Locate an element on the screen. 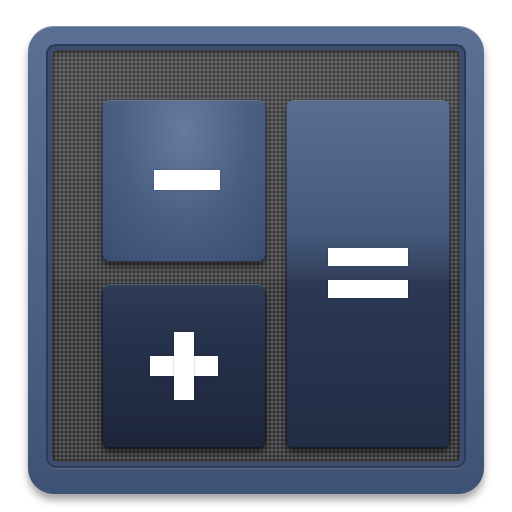  plus-icon-vertical is located at coordinates (184, 366).